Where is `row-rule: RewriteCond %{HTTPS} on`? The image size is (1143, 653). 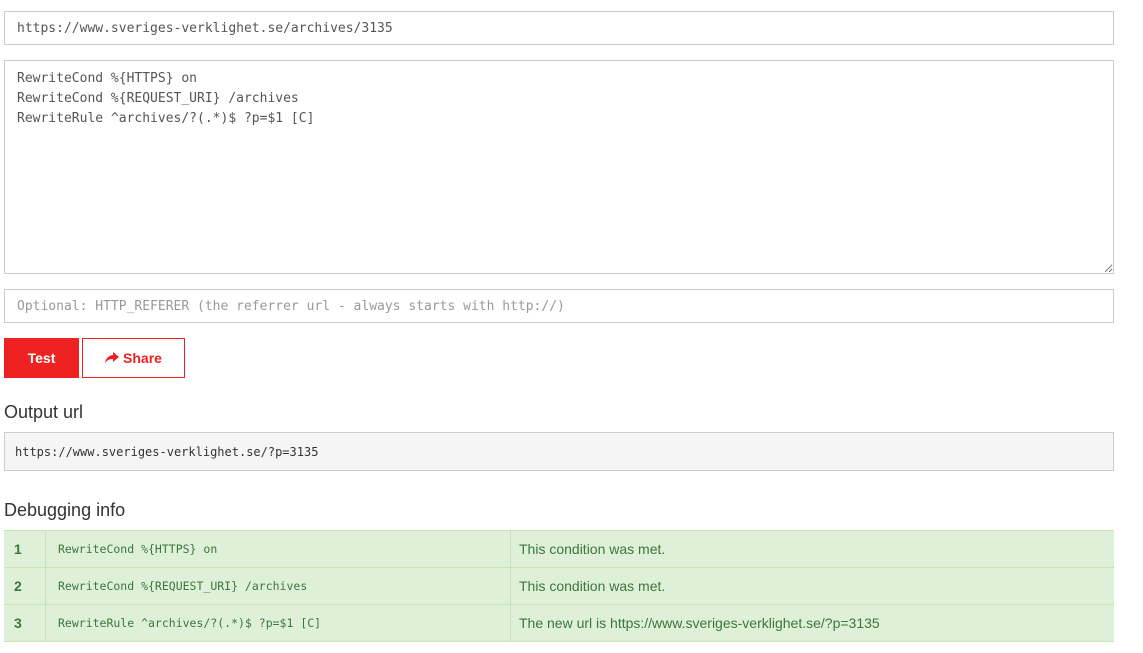
row-rule: RewriteCond %{HTTPS} on is located at coordinates (278, 549).